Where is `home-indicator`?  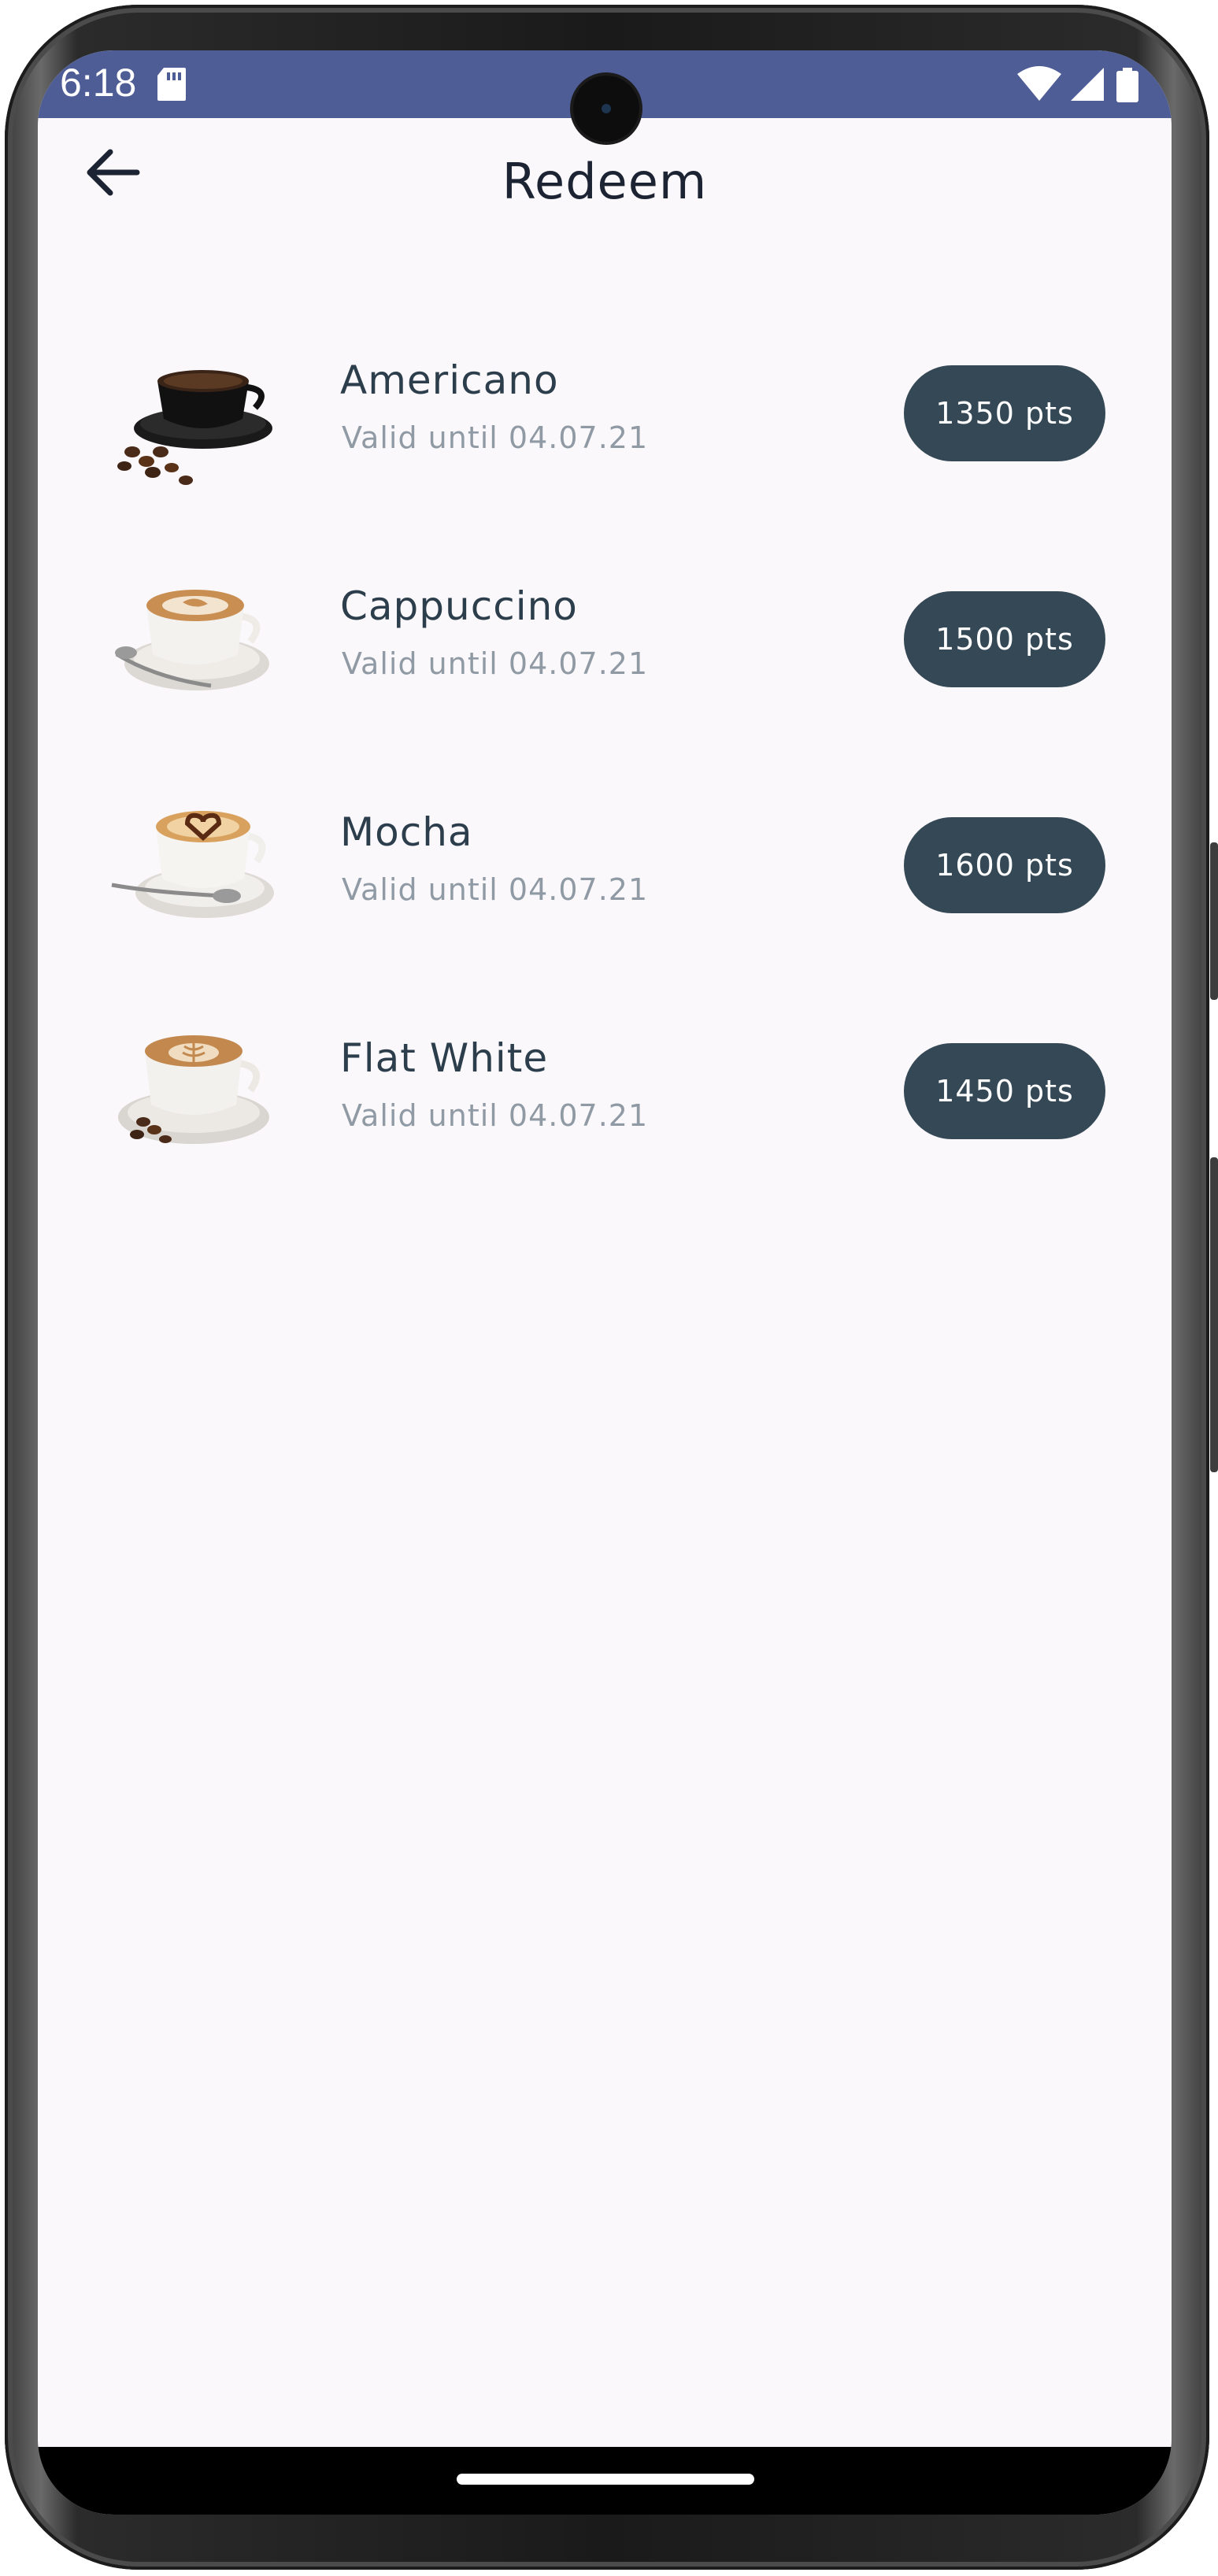 home-indicator is located at coordinates (605, 2479).